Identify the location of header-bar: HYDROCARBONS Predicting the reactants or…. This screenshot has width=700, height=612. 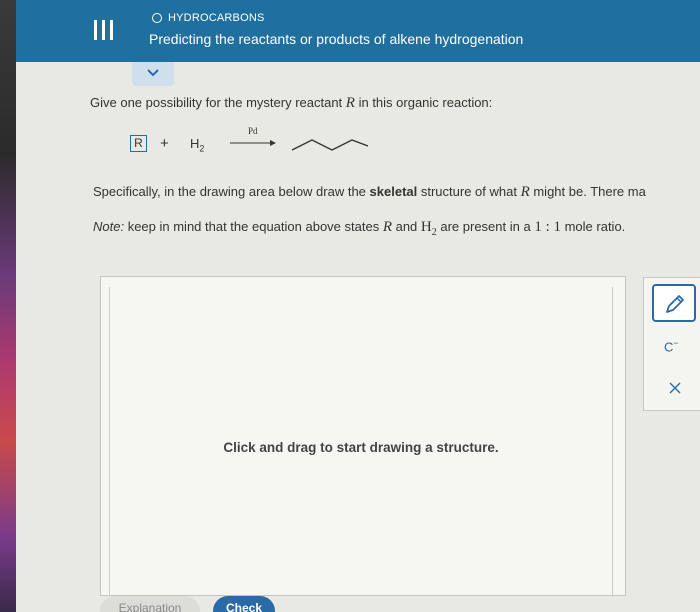
(358, 31).